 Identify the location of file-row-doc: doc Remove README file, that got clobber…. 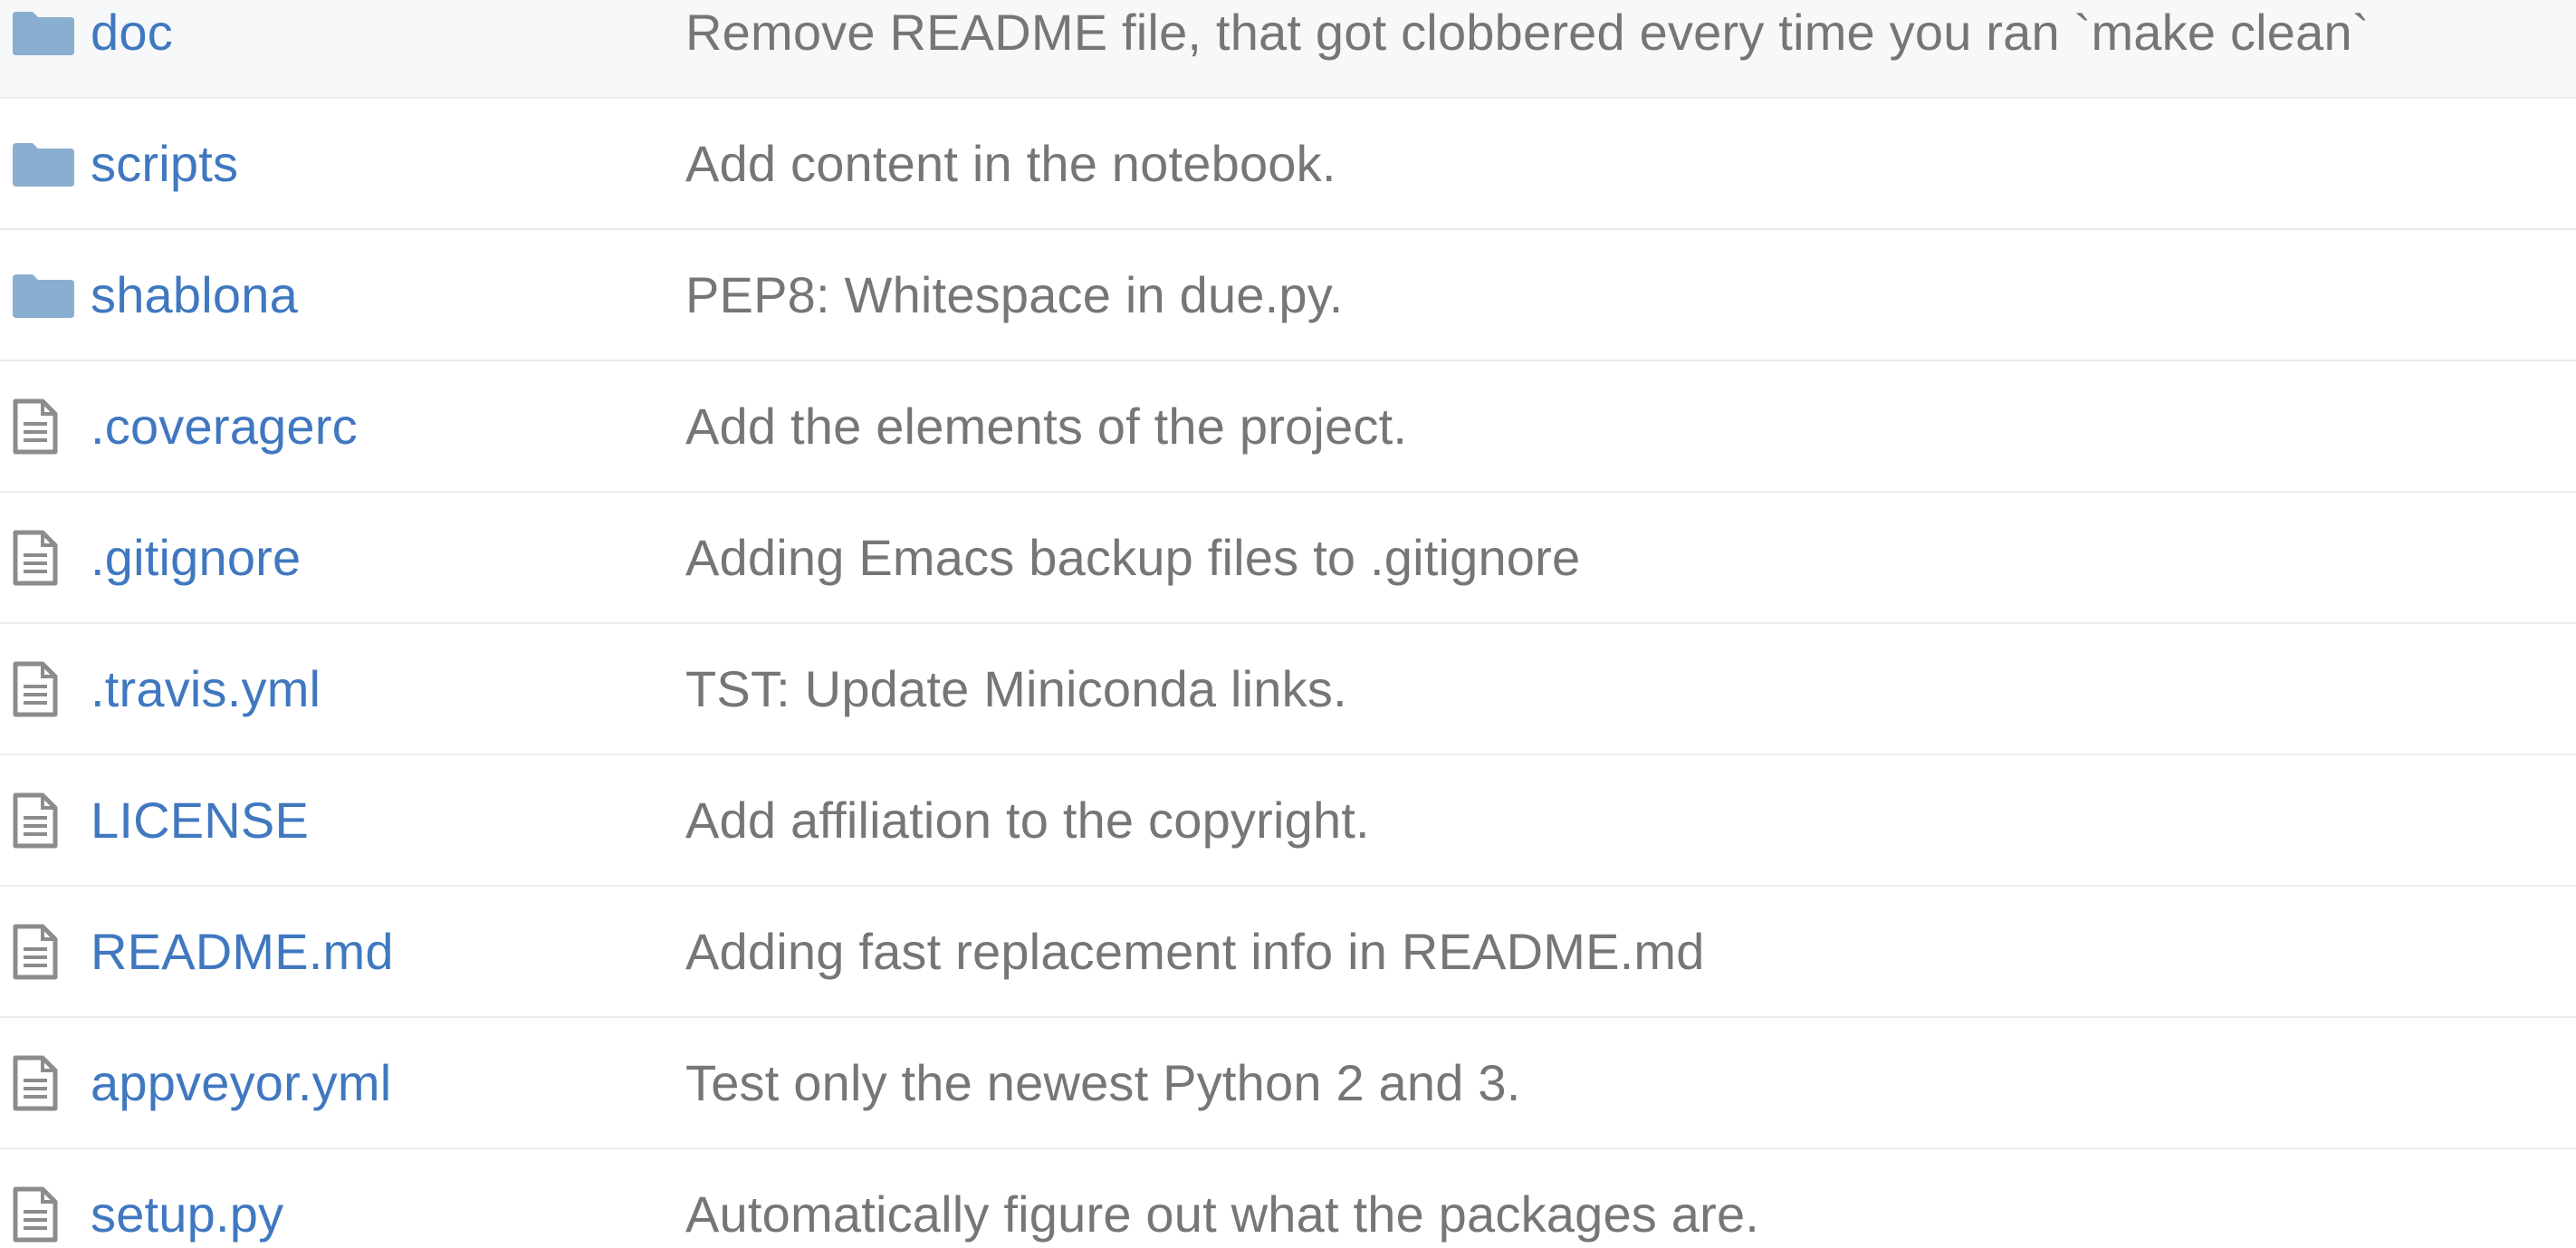
(1288, 50).